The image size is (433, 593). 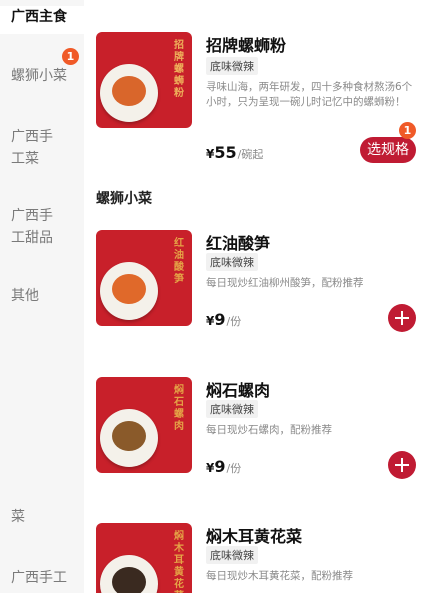 I want to click on dish-card-pickled-bamboo: 红油酸笋 红油酸笋 底味微辣 每日现炒红油柳州酸笋，配粉推荐 ¥9/份, so click(x=258, y=281).